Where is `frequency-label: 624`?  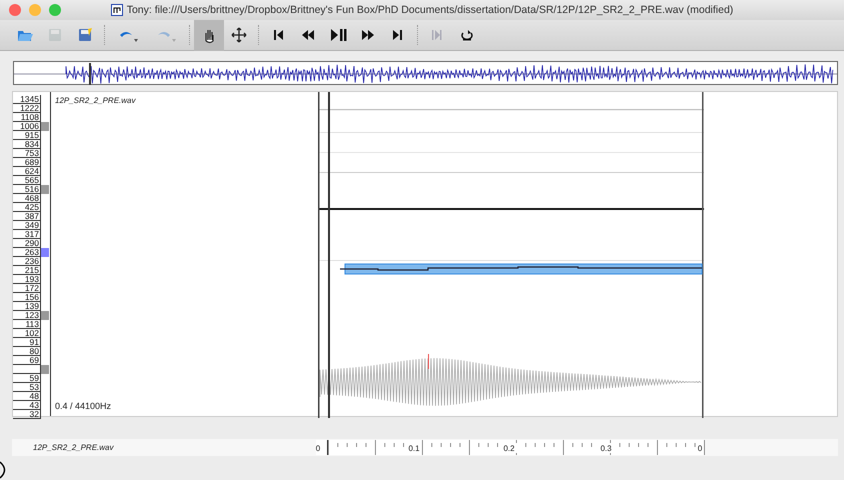
frequency-label: 624 is located at coordinates (26, 171).